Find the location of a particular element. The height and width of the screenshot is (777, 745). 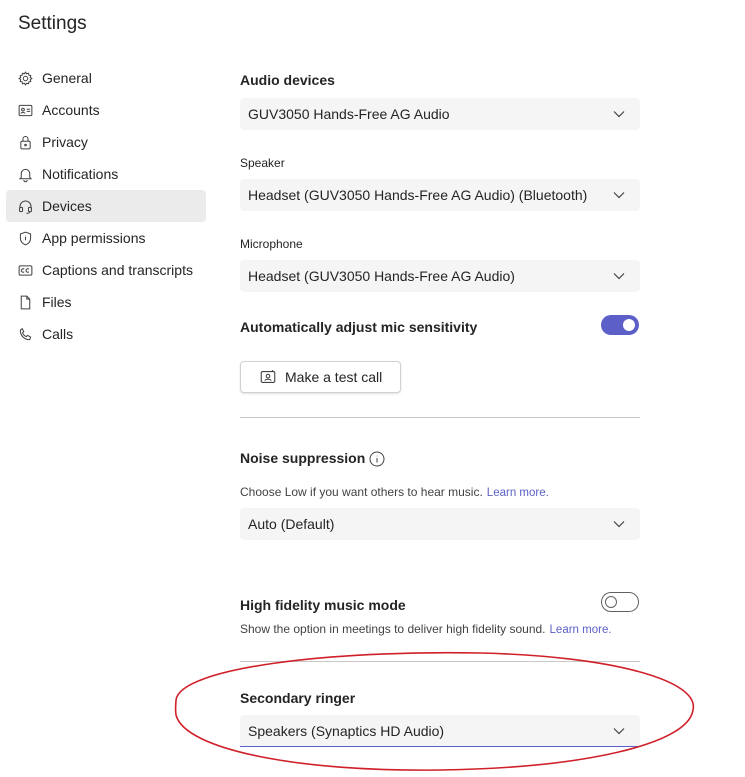

secondary-ringer-dropdown: Speakers (Synaptics HD Audio) is located at coordinates (440, 731).